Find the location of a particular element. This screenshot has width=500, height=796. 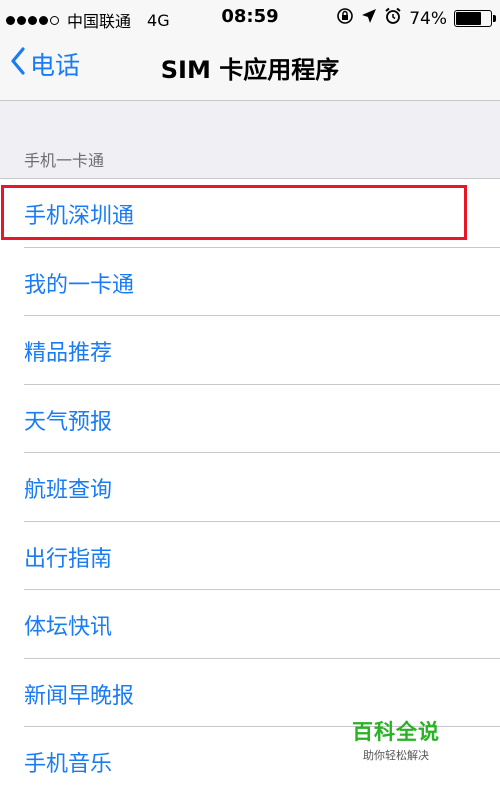

list-item-recommended: 精品推荐 is located at coordinates (250, 350).